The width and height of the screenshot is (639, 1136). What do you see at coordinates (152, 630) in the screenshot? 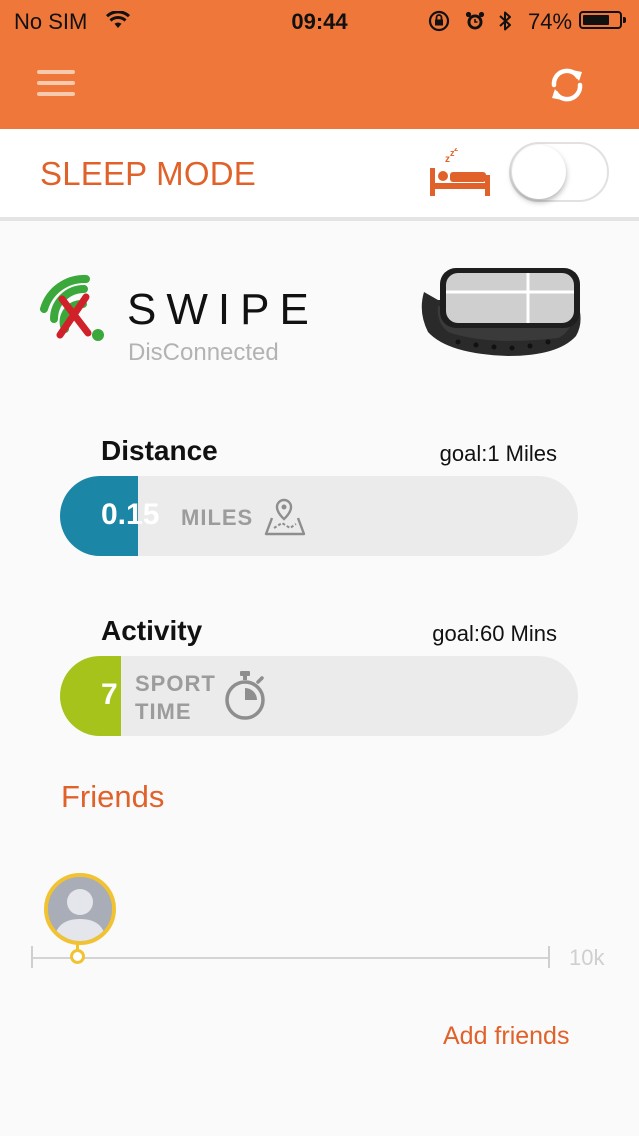
I see `activity-title: Activity` at bounding box center [152, 630].